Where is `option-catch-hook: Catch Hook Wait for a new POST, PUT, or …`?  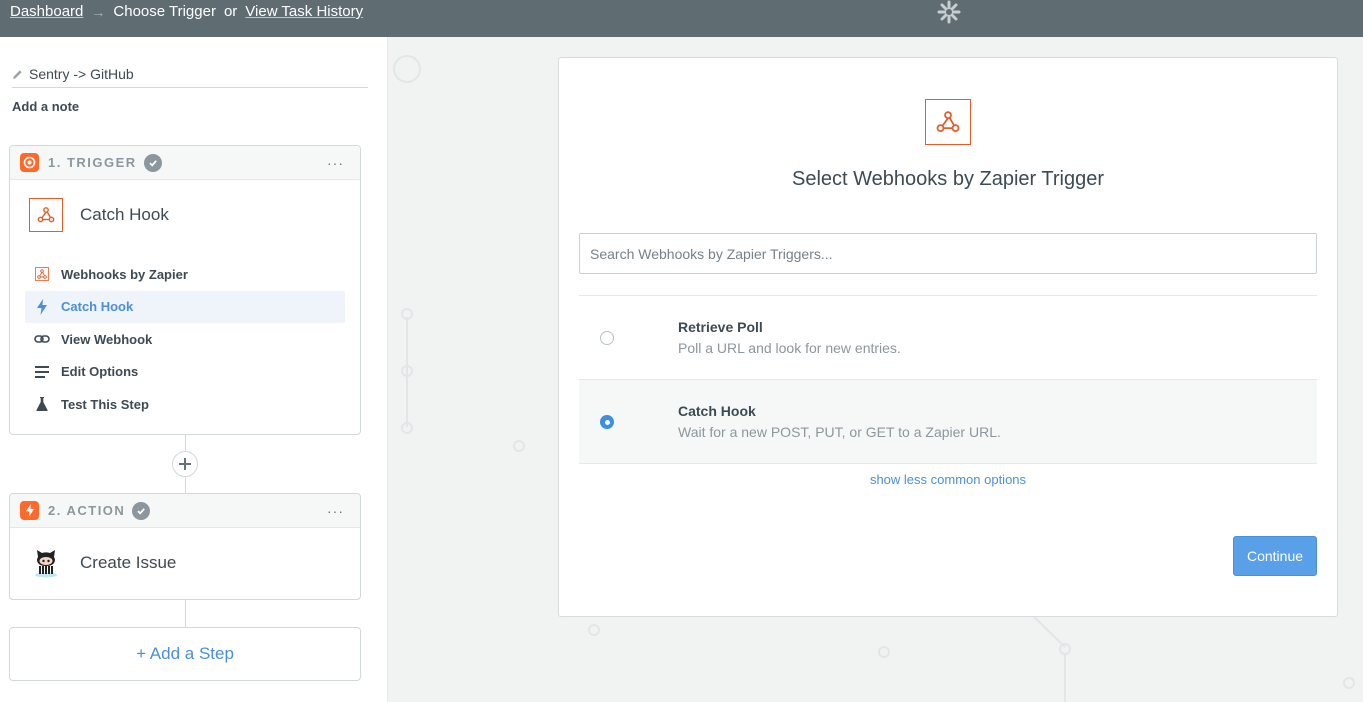 option-catch-hook: Catch Hook Wait for a new POST, PUT, or … is located at coordinates (948, 422).